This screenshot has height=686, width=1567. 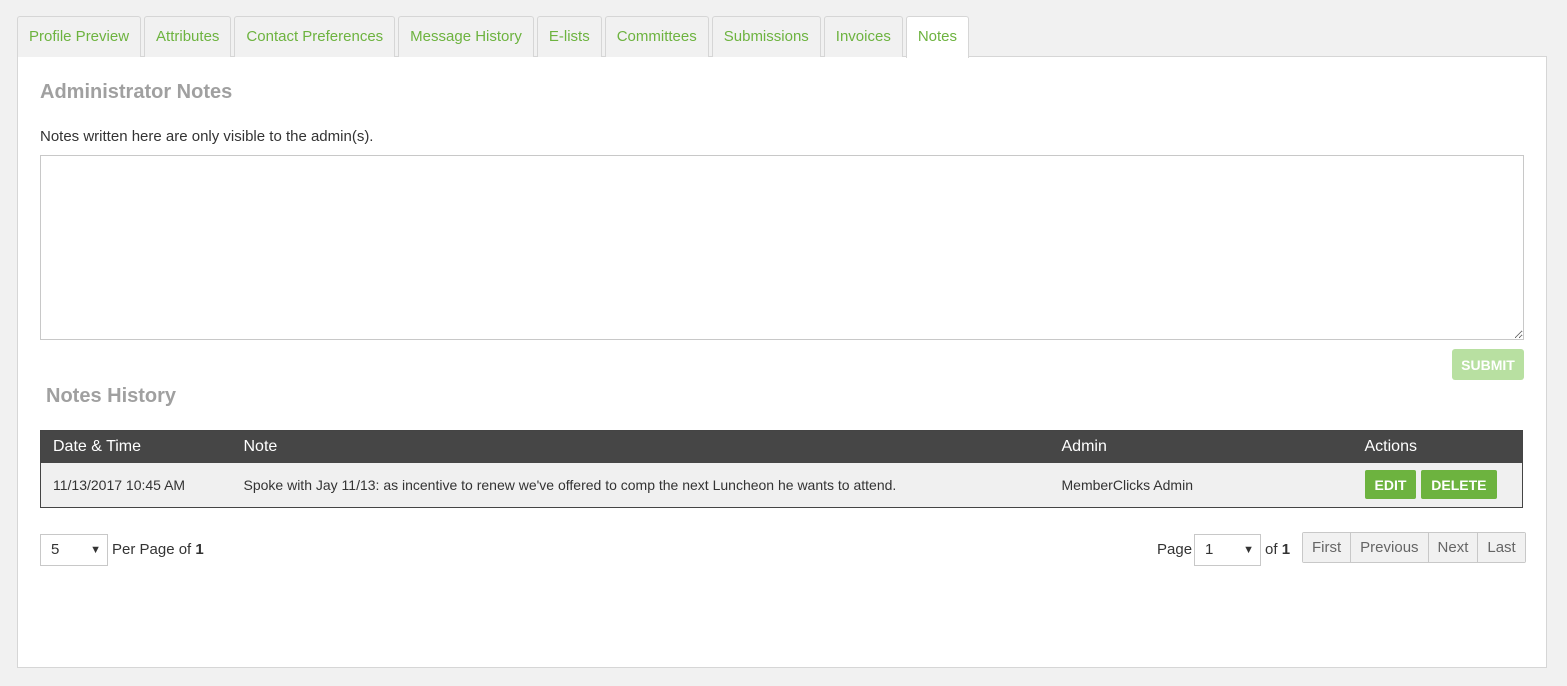 What do you see at coordinates (152, 549) in the screenshot?
I see `per-page-text: Per Page of` at bounding box center [152, 549].